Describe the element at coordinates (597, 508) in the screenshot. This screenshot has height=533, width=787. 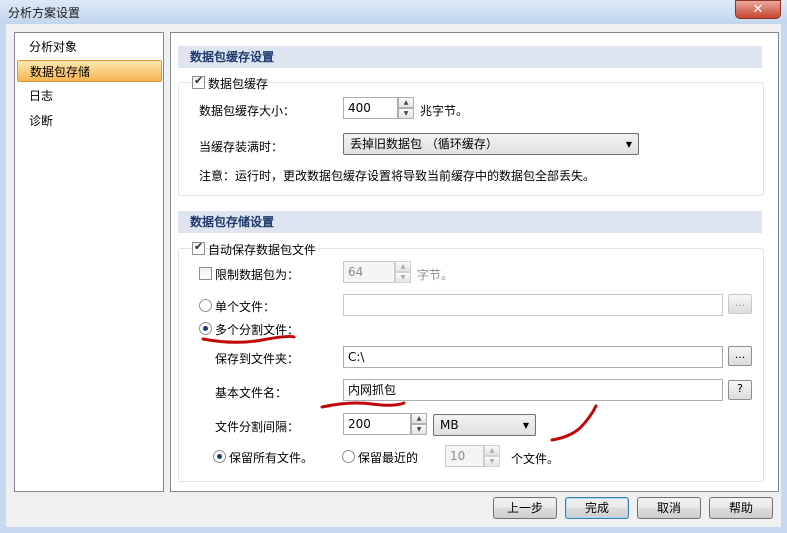
I see `finish-button: 完成` at that location.